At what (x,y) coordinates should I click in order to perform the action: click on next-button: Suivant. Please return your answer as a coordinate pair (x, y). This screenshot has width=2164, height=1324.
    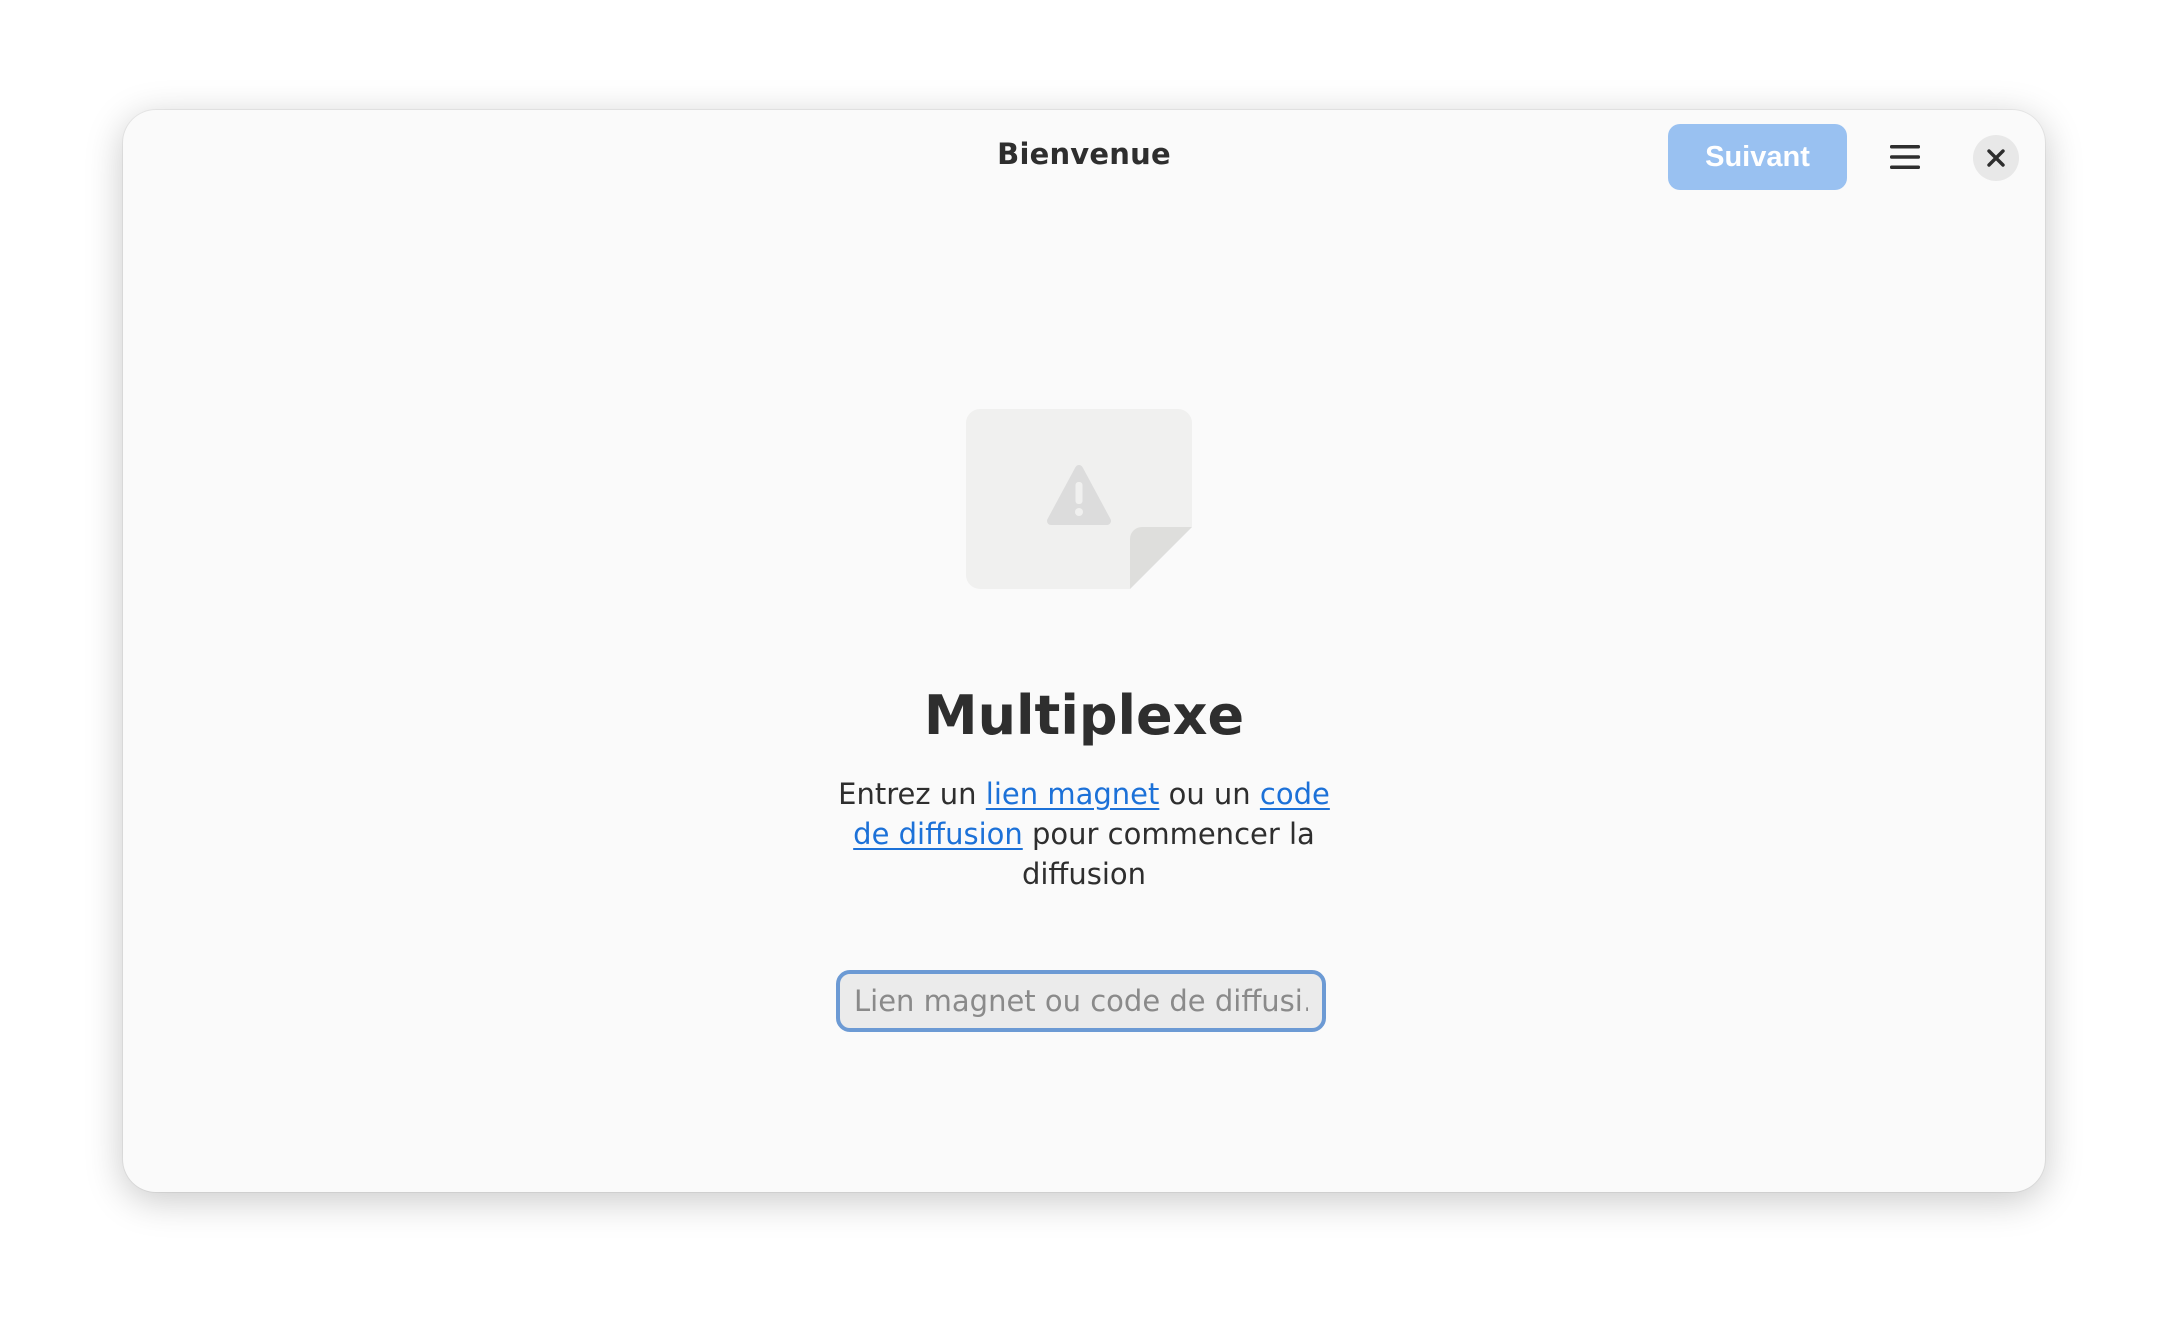
    Looking at the image, I should click on (1757, 157).